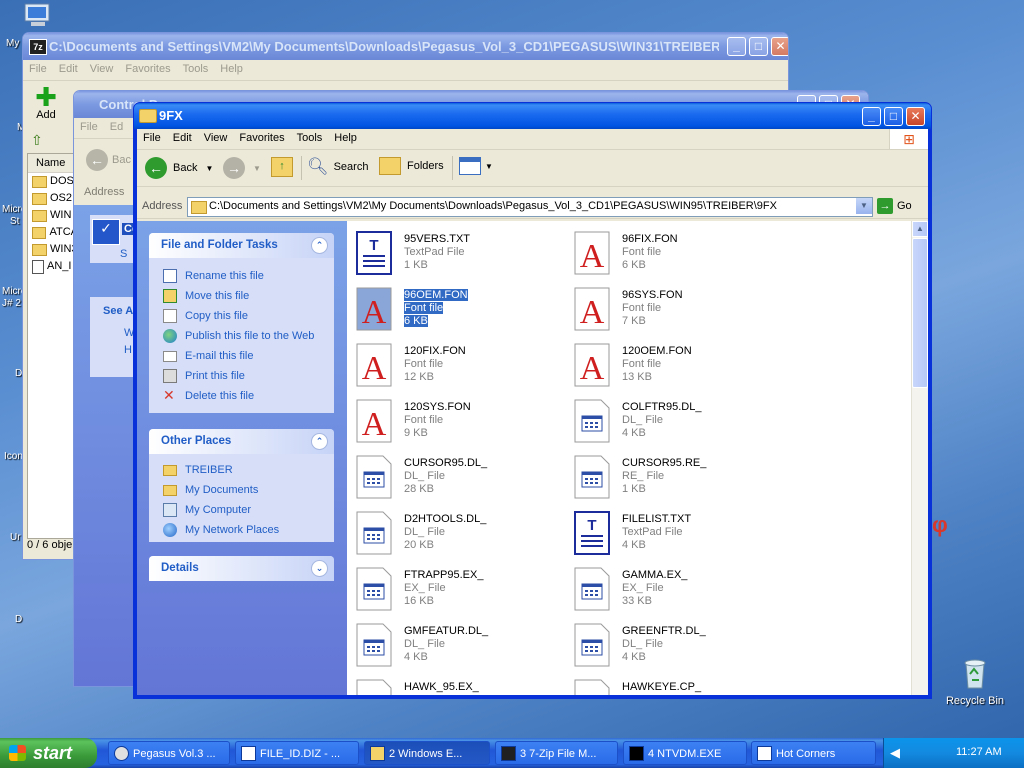 The width and height of the screenshot is (1024, 768). I want to click on taskbar-button: 4 NTVDM.EXE, so click(685, 753).